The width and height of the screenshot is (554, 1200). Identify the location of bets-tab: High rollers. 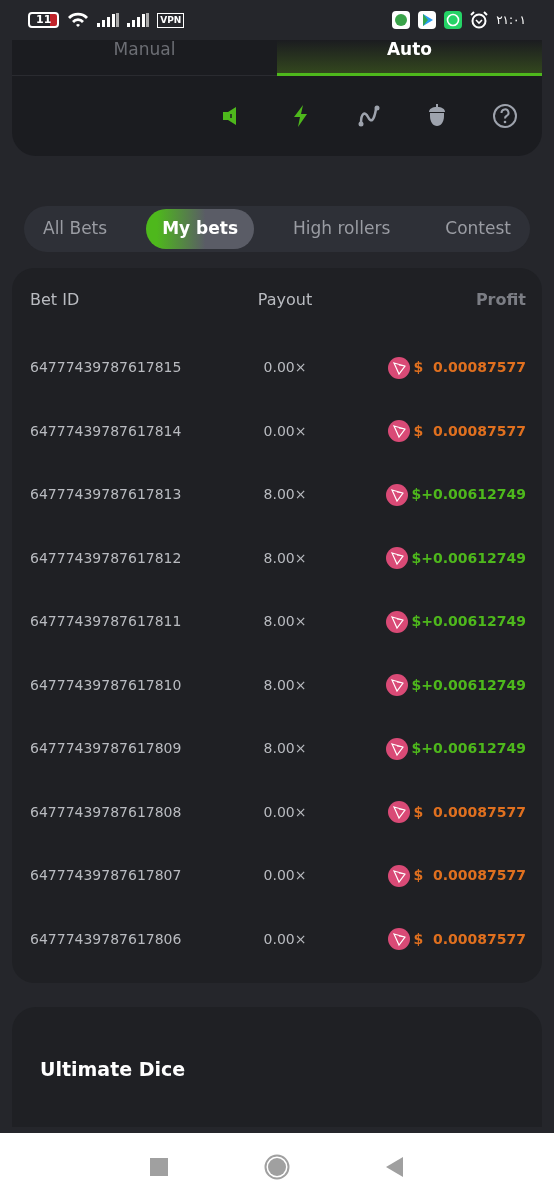
(342, 229).